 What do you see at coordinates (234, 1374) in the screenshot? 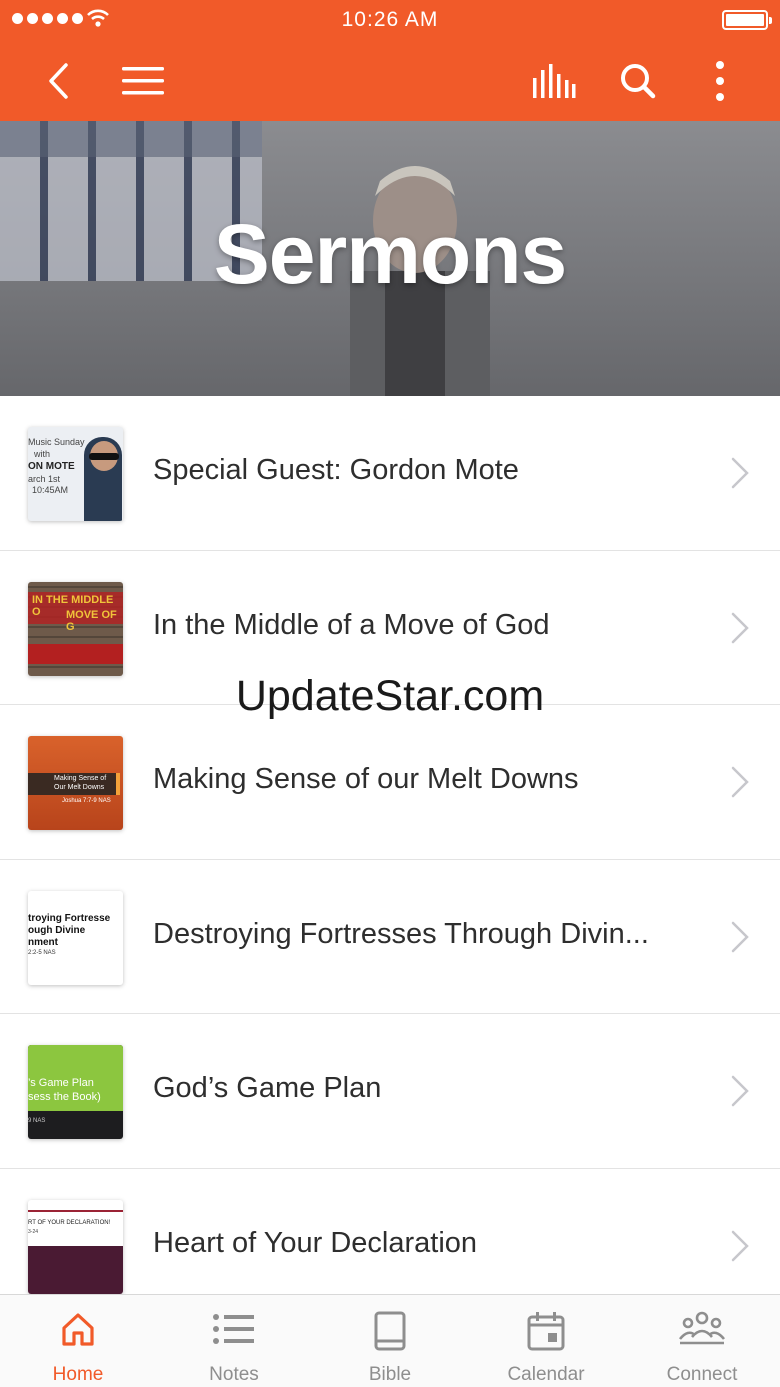
I see `tab-label: Notes` at bounding box center [234, 1374].